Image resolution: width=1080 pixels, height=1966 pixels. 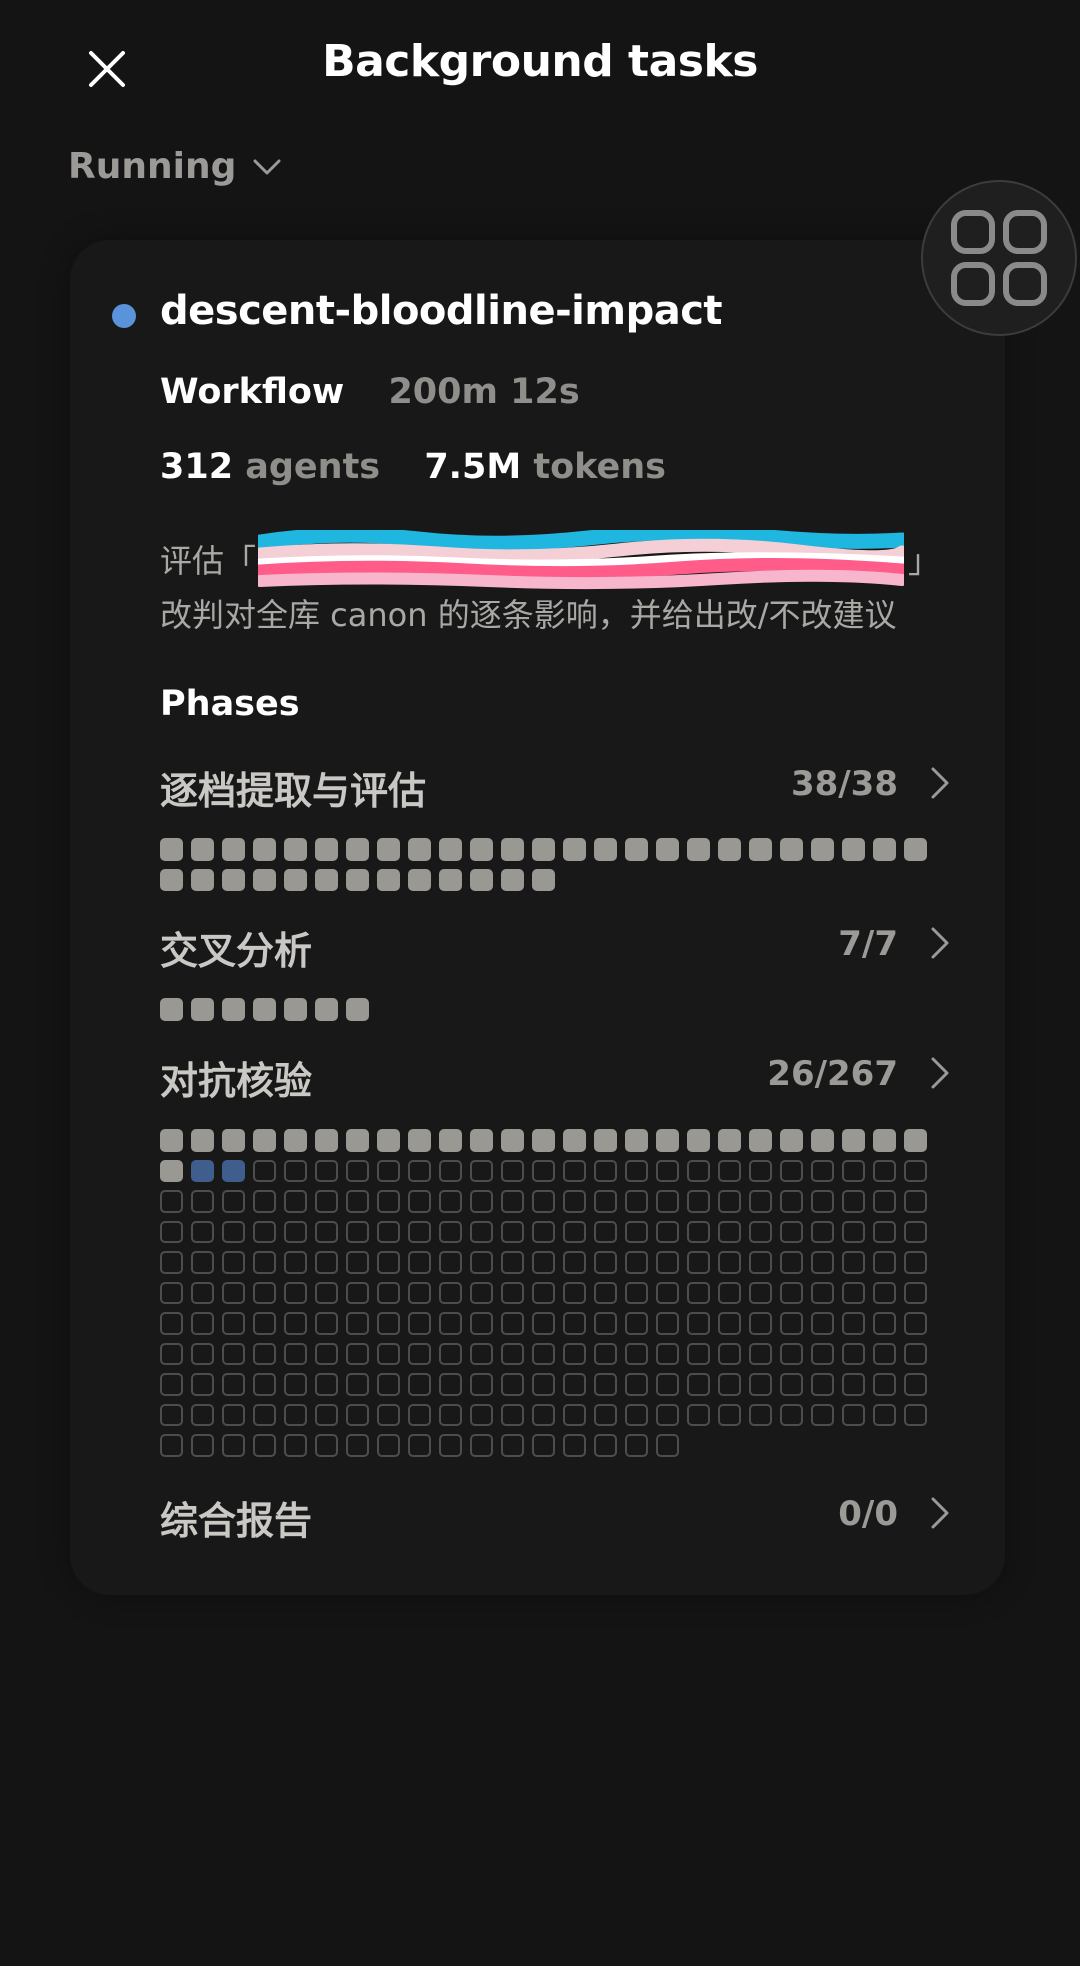 What do you see at coordinates (560, 787) in the screenshot?
I see `phase-row: 逐档提取与评估 38/38` at bounding box center [560, 787].